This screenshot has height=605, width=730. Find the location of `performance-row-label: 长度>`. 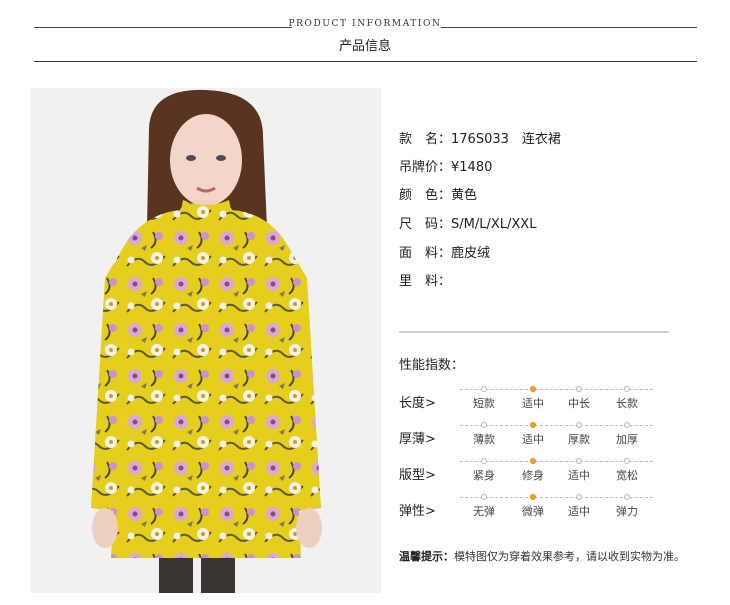

performance-row-label: 长度> is located at coordinates (417, 403).